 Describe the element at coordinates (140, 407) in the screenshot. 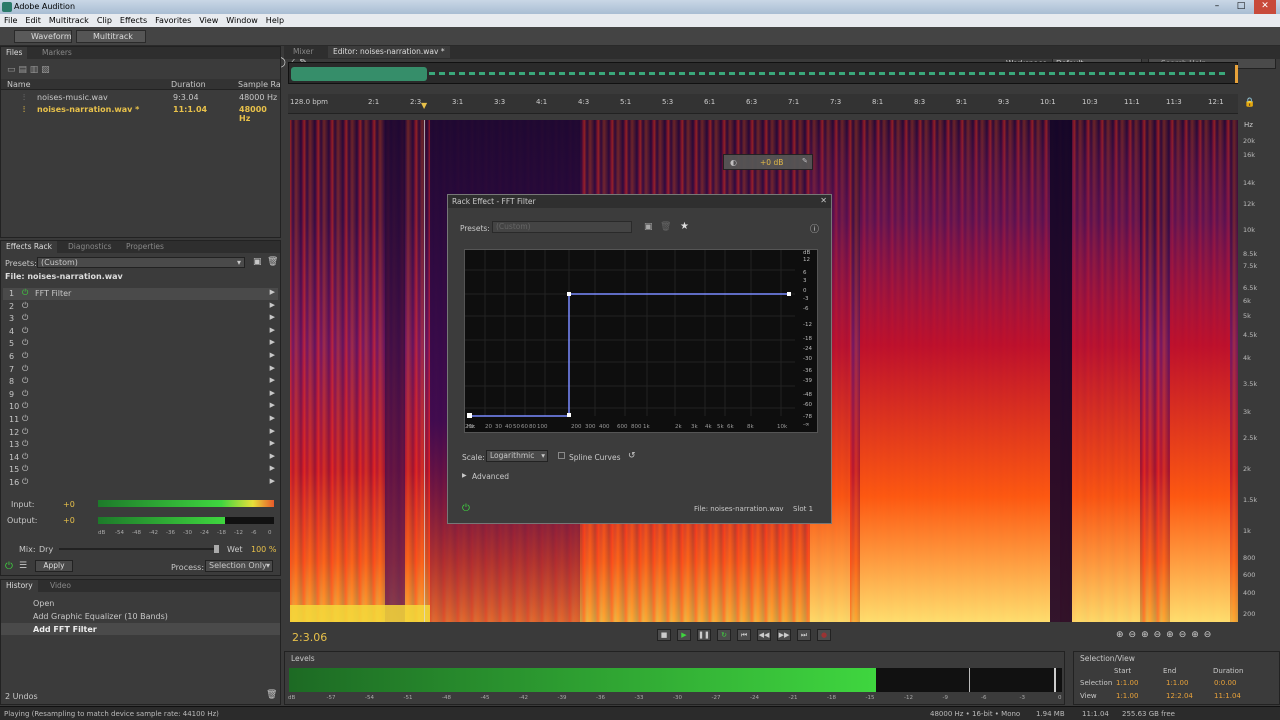

I see `rack-slot: 10 ⏻ ▶` at that location.